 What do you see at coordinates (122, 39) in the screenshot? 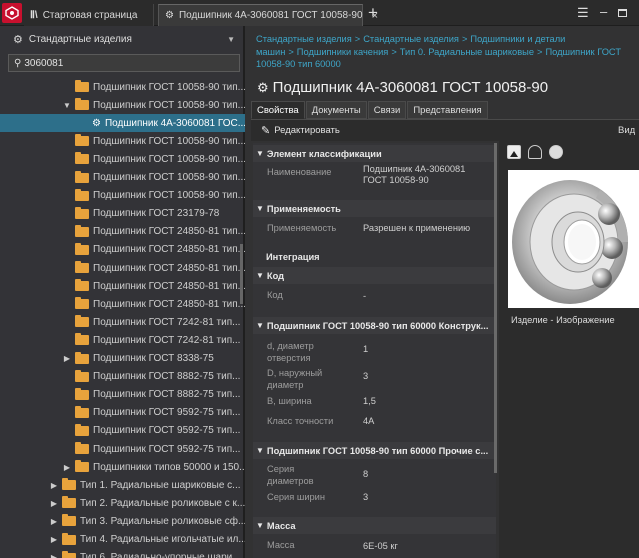
I see `catalog-selector: ⚙ Стандартные изделия ▼` at bounding box center [122, 39].